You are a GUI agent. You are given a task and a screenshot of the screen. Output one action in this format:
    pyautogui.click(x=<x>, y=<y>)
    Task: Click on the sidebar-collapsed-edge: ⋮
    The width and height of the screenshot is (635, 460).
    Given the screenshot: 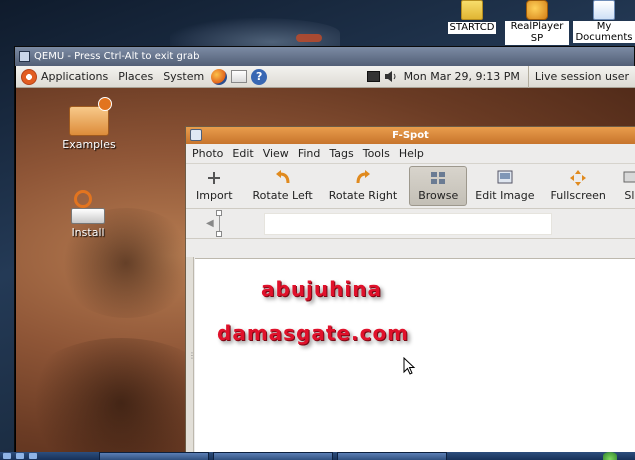 What is the action you would take?
    pyautogui.click(x=191, y=358)
    